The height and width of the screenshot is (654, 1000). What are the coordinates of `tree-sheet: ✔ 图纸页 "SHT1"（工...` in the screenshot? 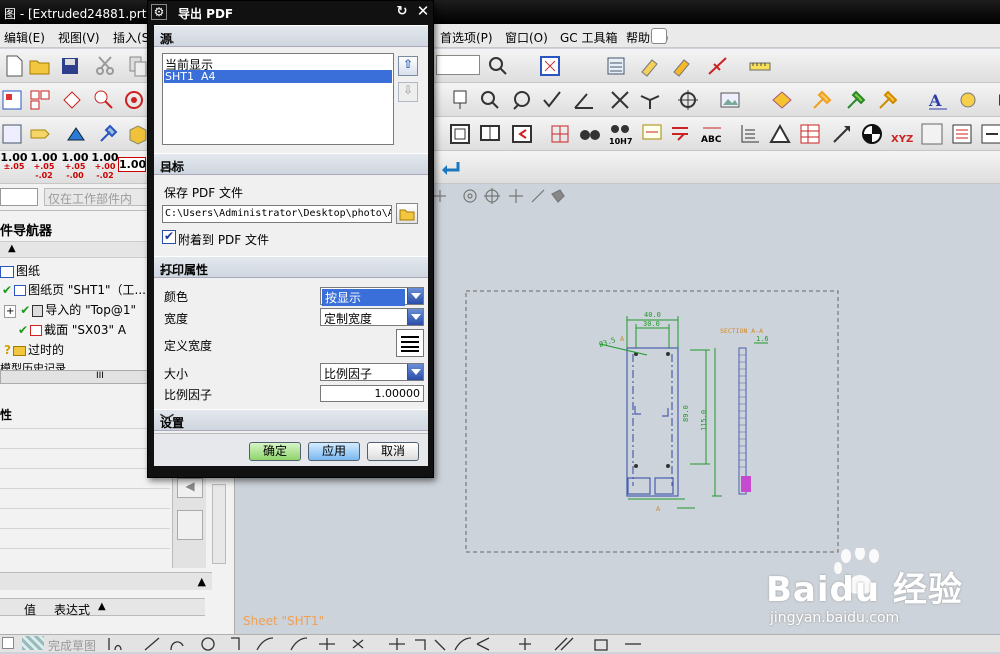 It's located at (74, 289).